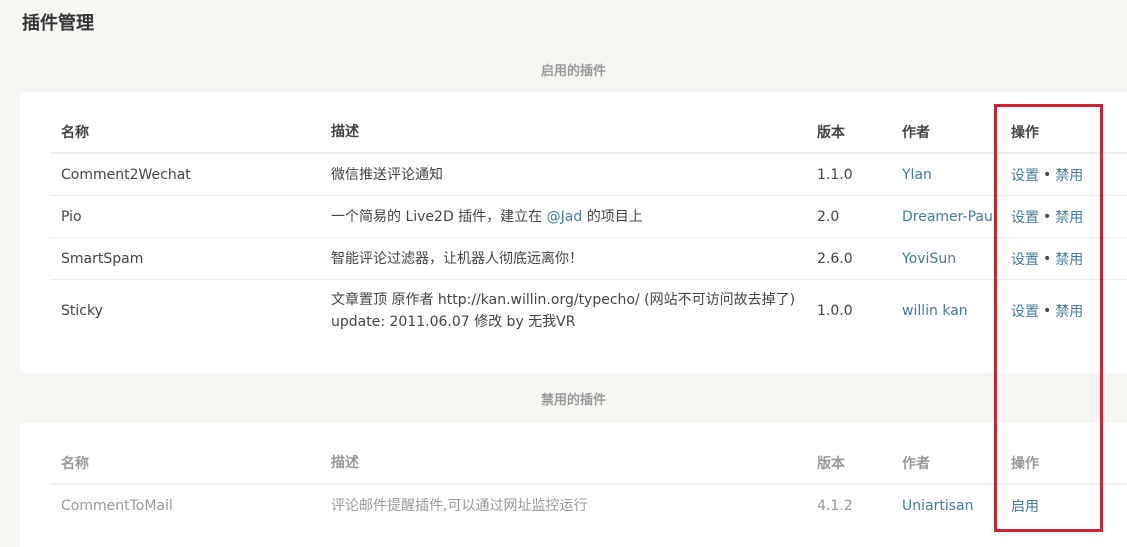 The image size is (1127, 547). What do you see at coordinates (82, 311) in the screenshot?
I see `plugin-name: Sticky` at bounding box center [82, 311].